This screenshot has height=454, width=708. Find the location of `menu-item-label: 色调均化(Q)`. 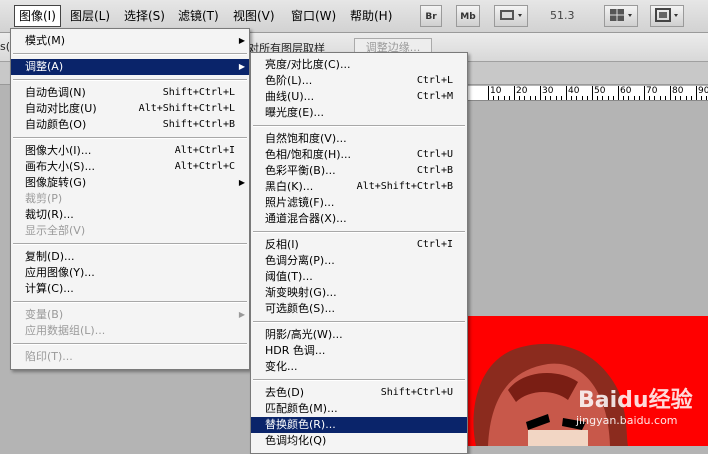

menu-item-label: 色调均化(Q) is located at coordinates (296, 440).